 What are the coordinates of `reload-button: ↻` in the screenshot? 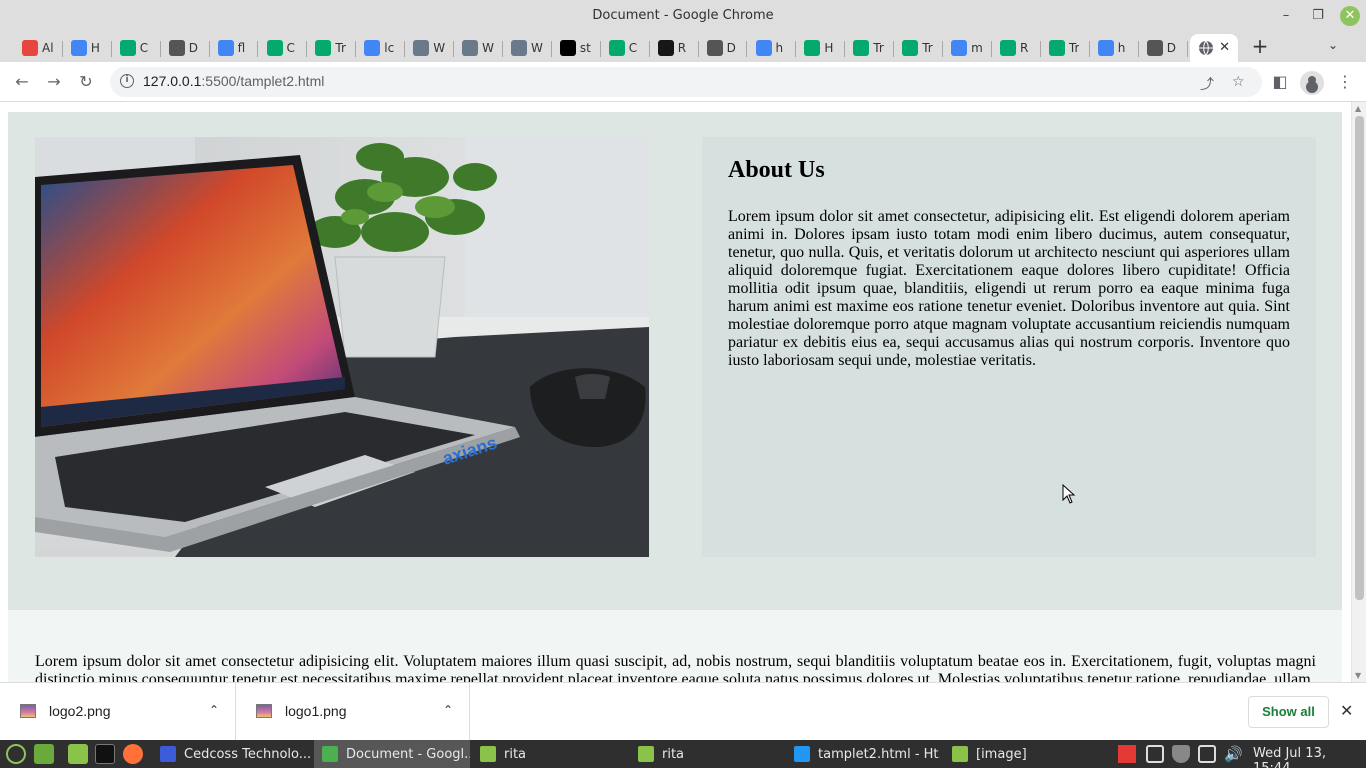 It's located at (86, 82).